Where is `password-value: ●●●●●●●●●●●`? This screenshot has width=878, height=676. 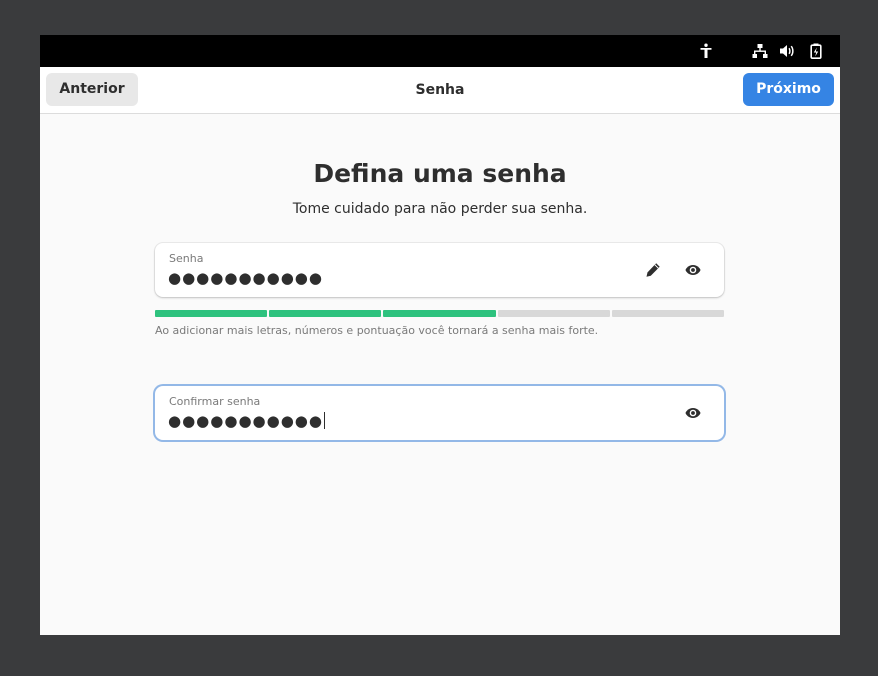 password-value: ●●●●●●●●●●● is located at coordinates (245, 278).